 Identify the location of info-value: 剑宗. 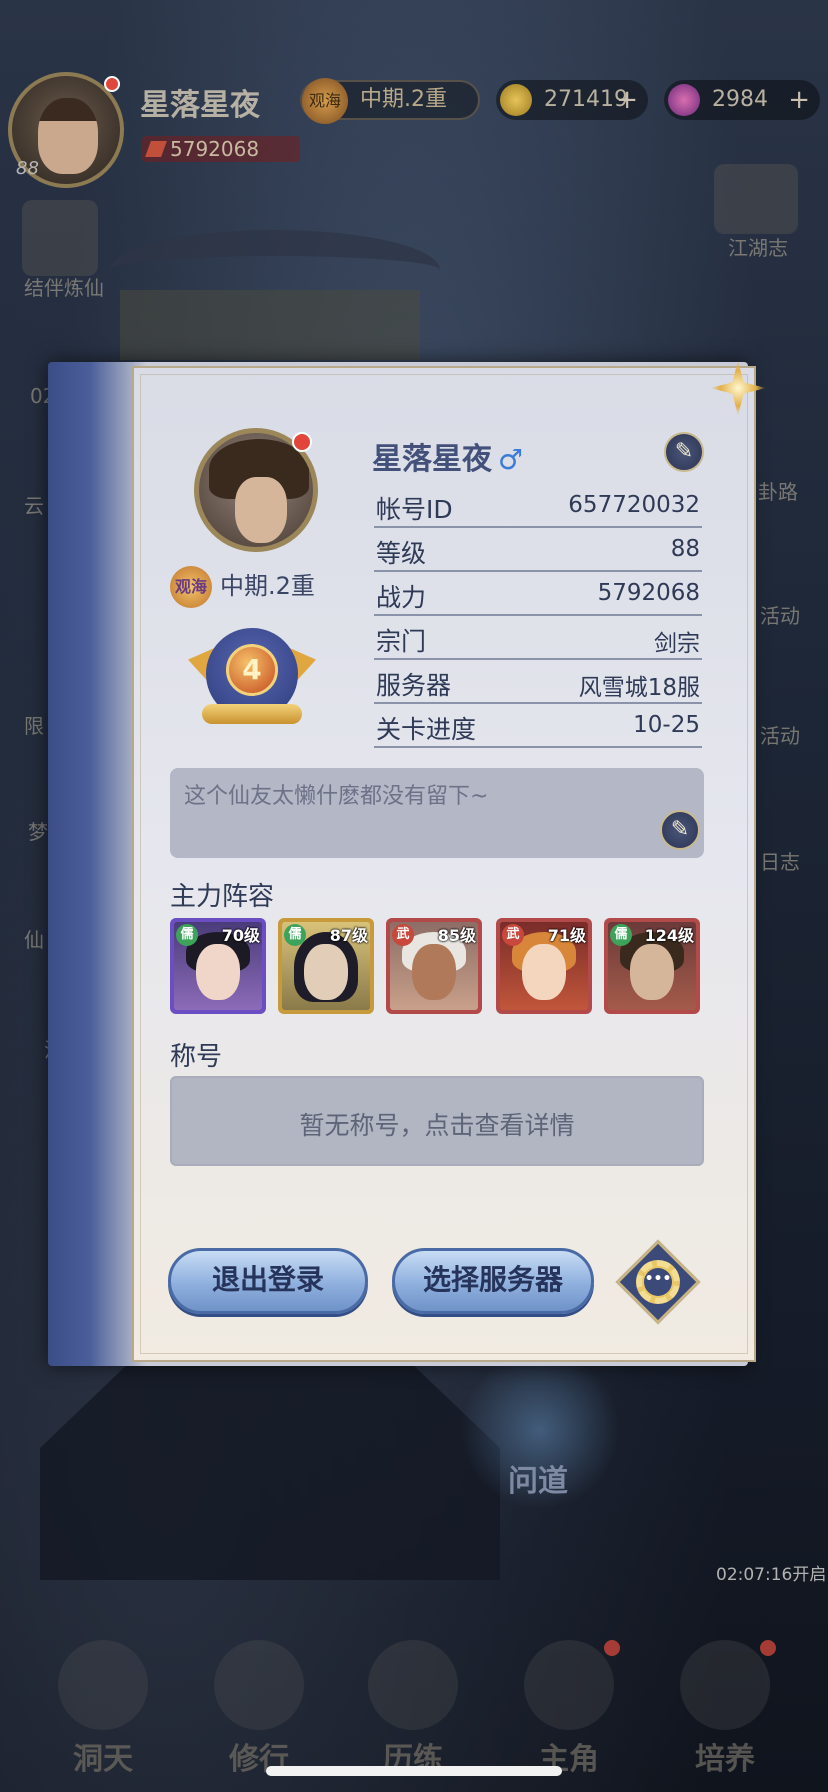
(677, 644).